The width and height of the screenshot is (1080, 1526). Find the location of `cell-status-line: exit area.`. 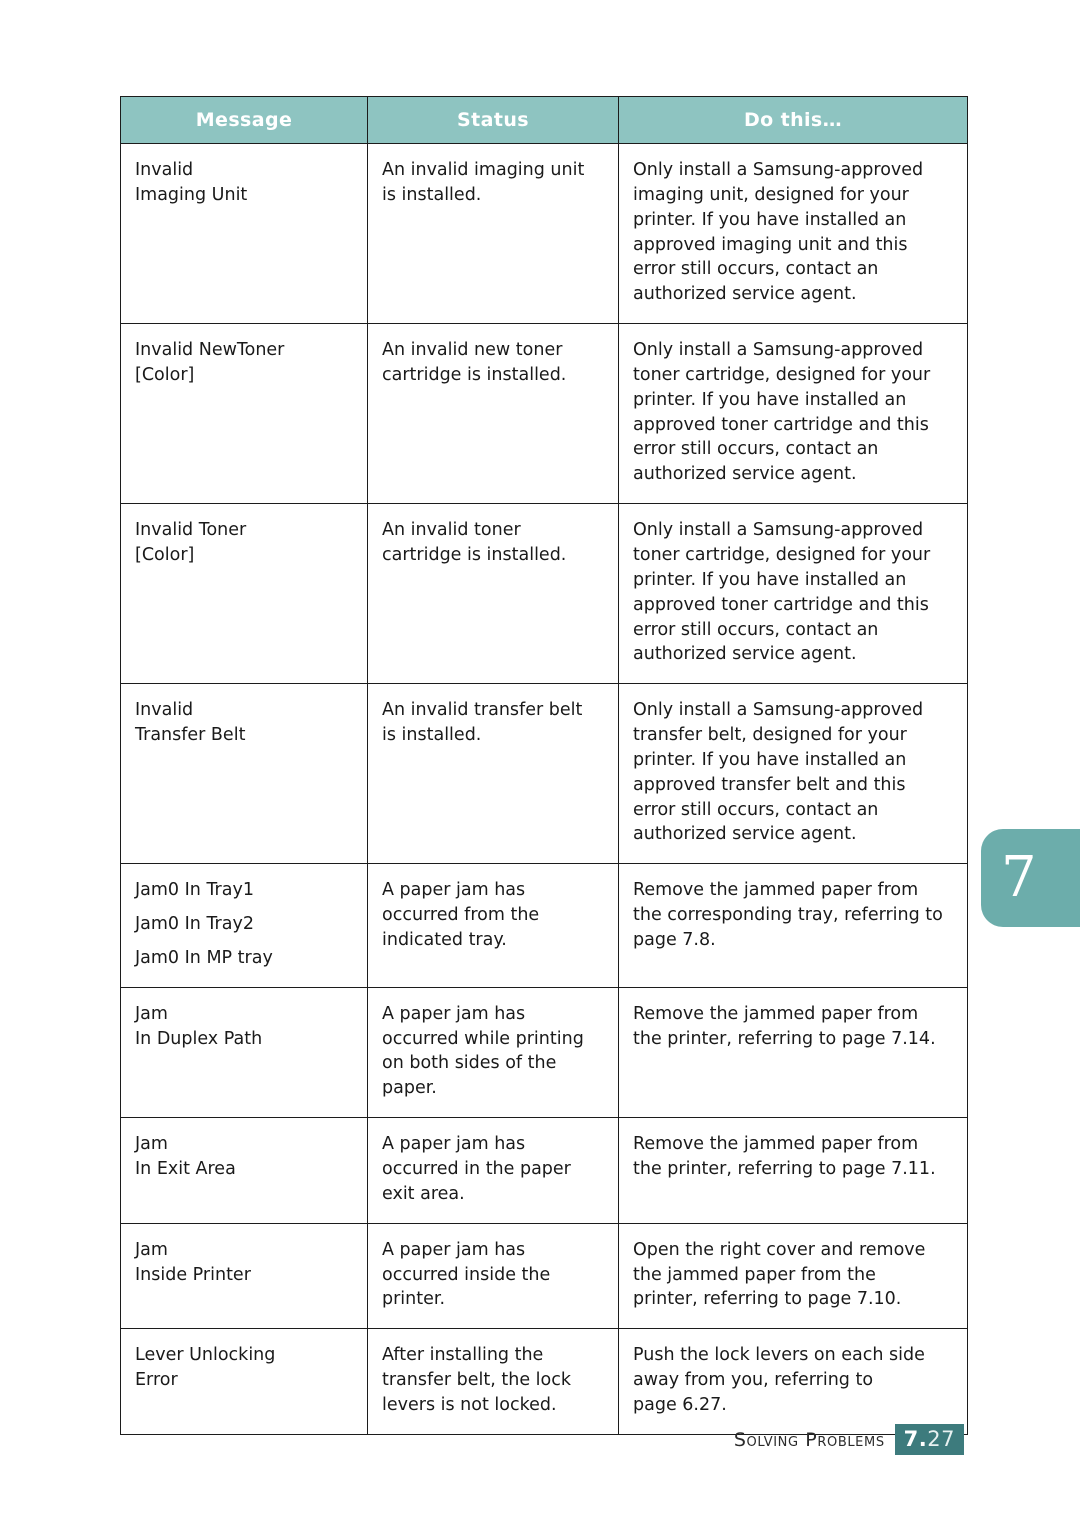

cell-status-line: exit area. is located at coordinates (423, 1193).